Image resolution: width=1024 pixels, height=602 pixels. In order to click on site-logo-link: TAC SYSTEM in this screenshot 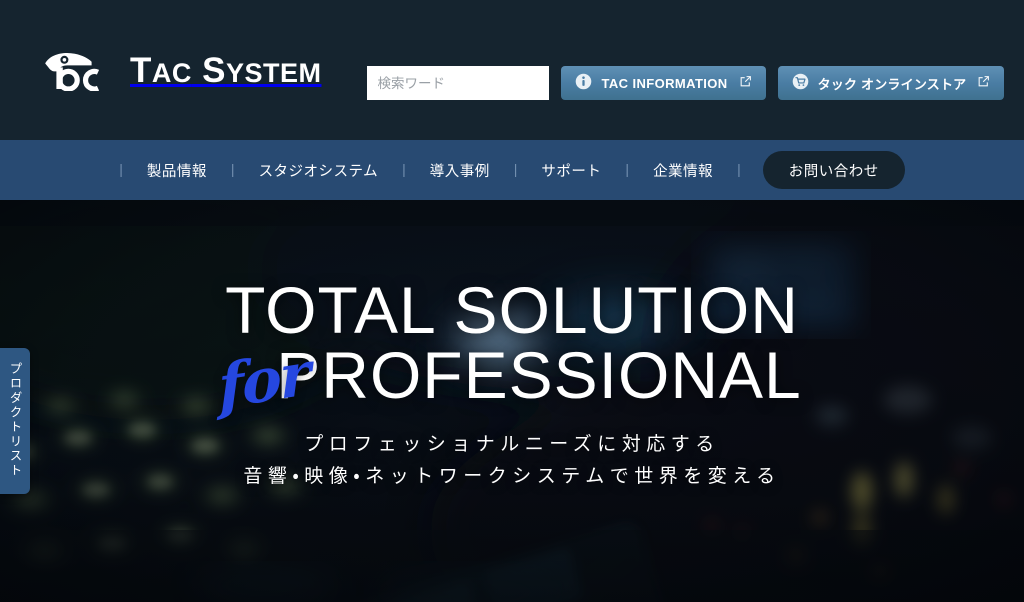, I will do `click(180, 70)`.